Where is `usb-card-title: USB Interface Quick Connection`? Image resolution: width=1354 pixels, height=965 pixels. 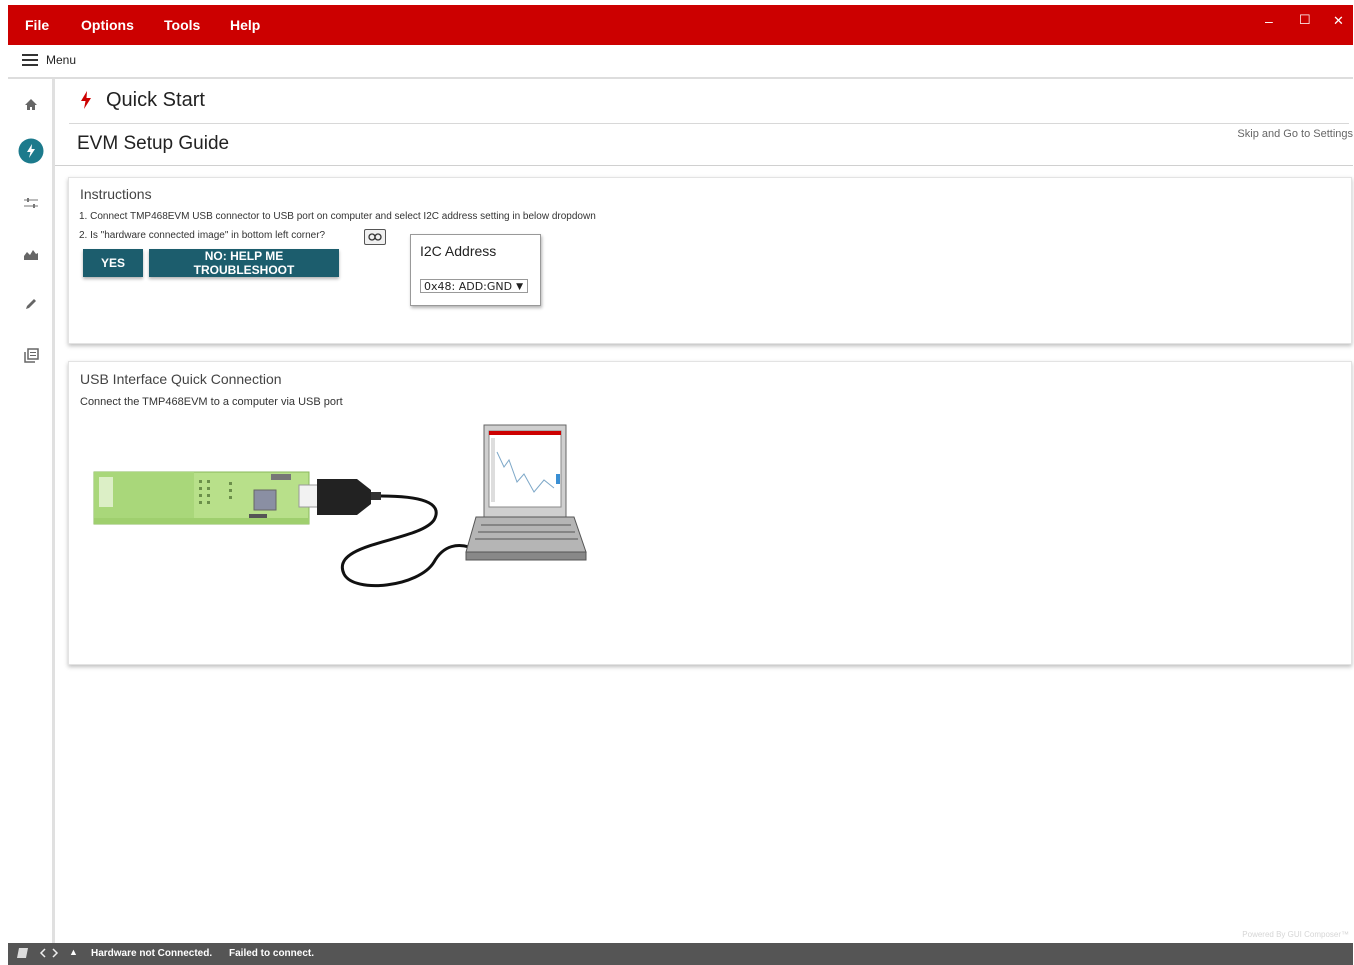 usb-card-title: USB Interface Quick Connection is located at coordinates (181, 379).